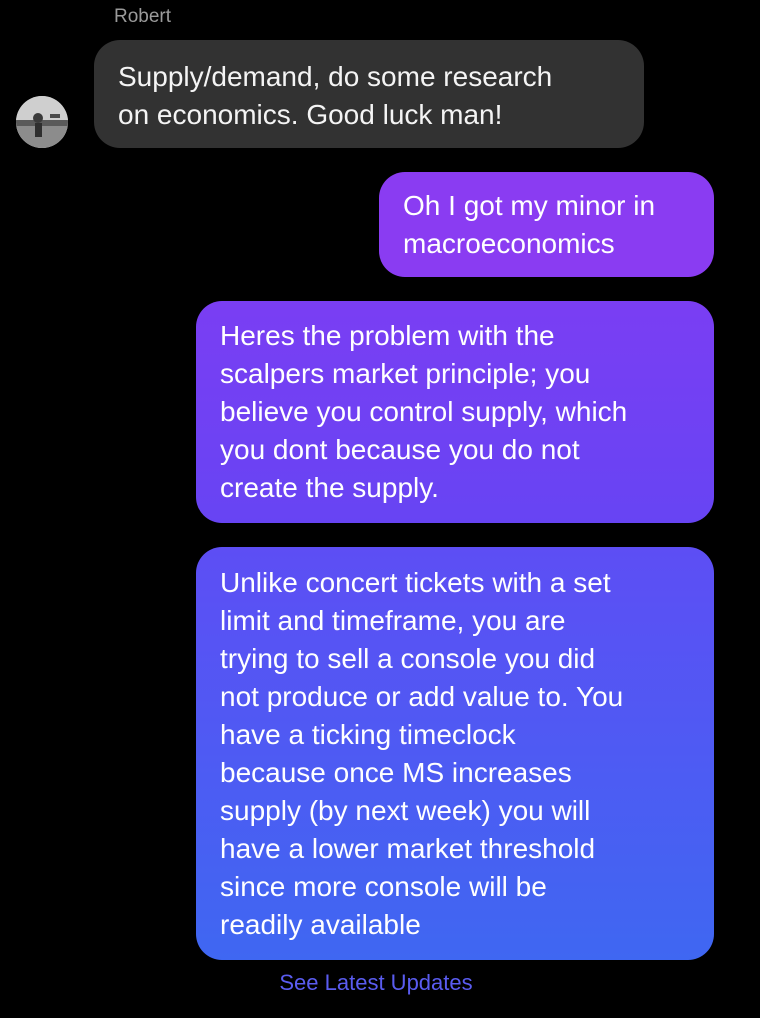  Describe the element at coordinates (393, 620) in the screenshot. I see `message-line: limit and timeframe, you are` at that location.